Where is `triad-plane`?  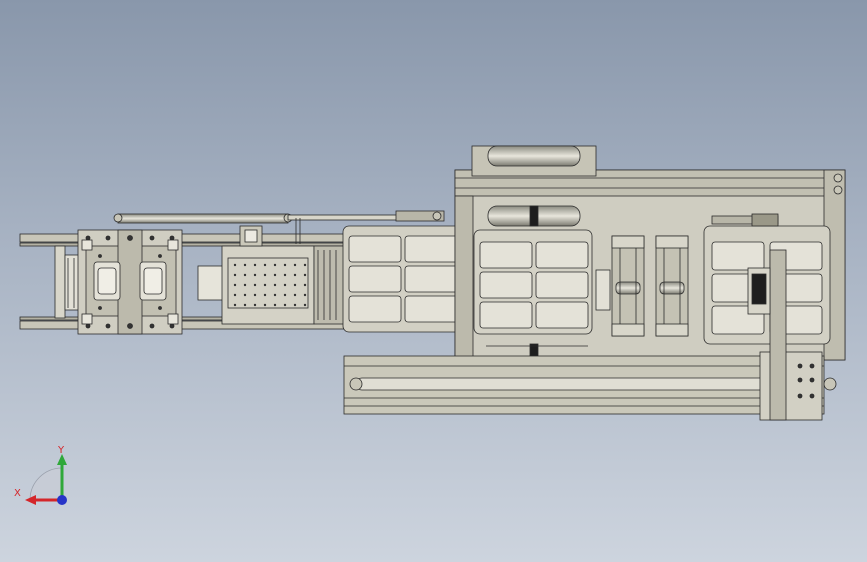 triad-plane is located at coordinates (46, 484).